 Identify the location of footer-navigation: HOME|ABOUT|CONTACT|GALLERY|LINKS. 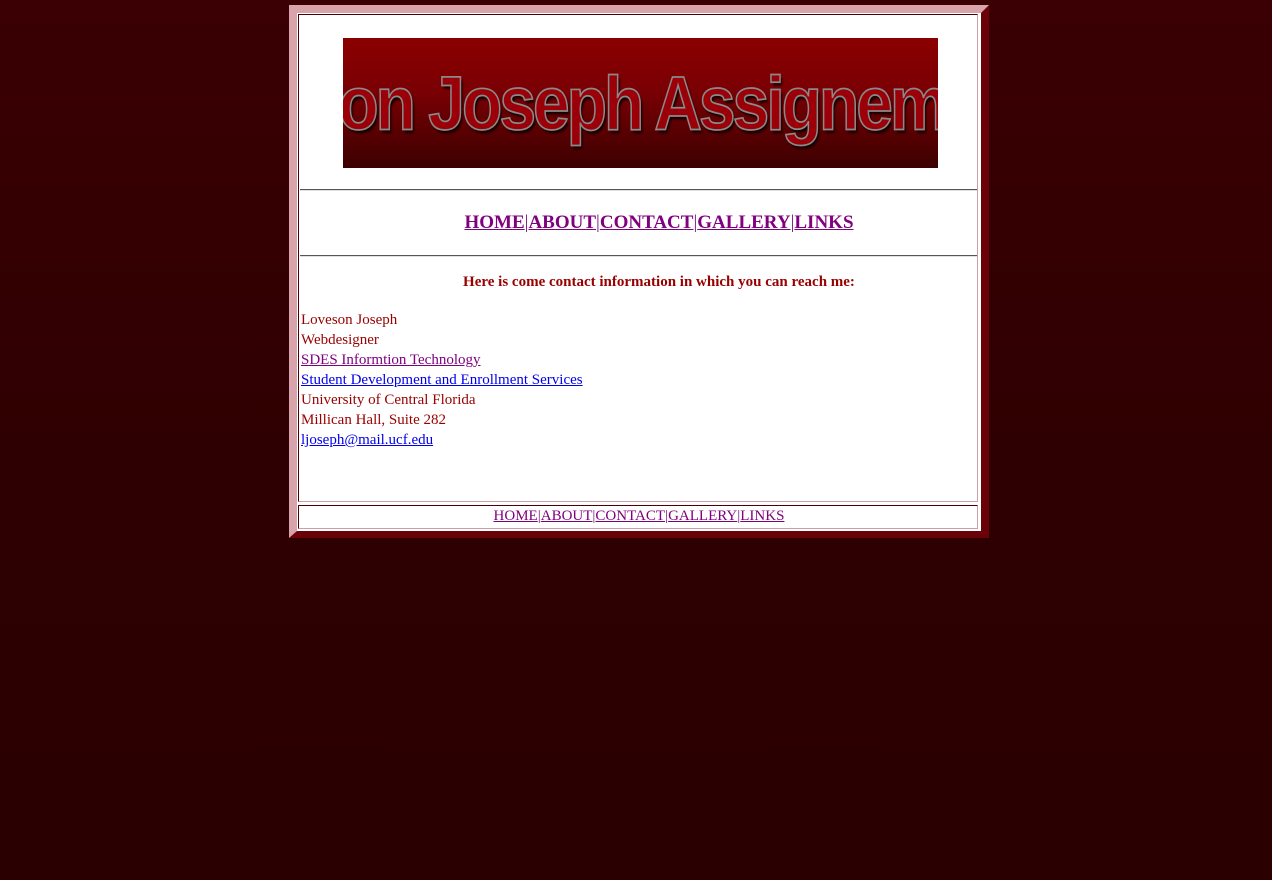
(639, 516).